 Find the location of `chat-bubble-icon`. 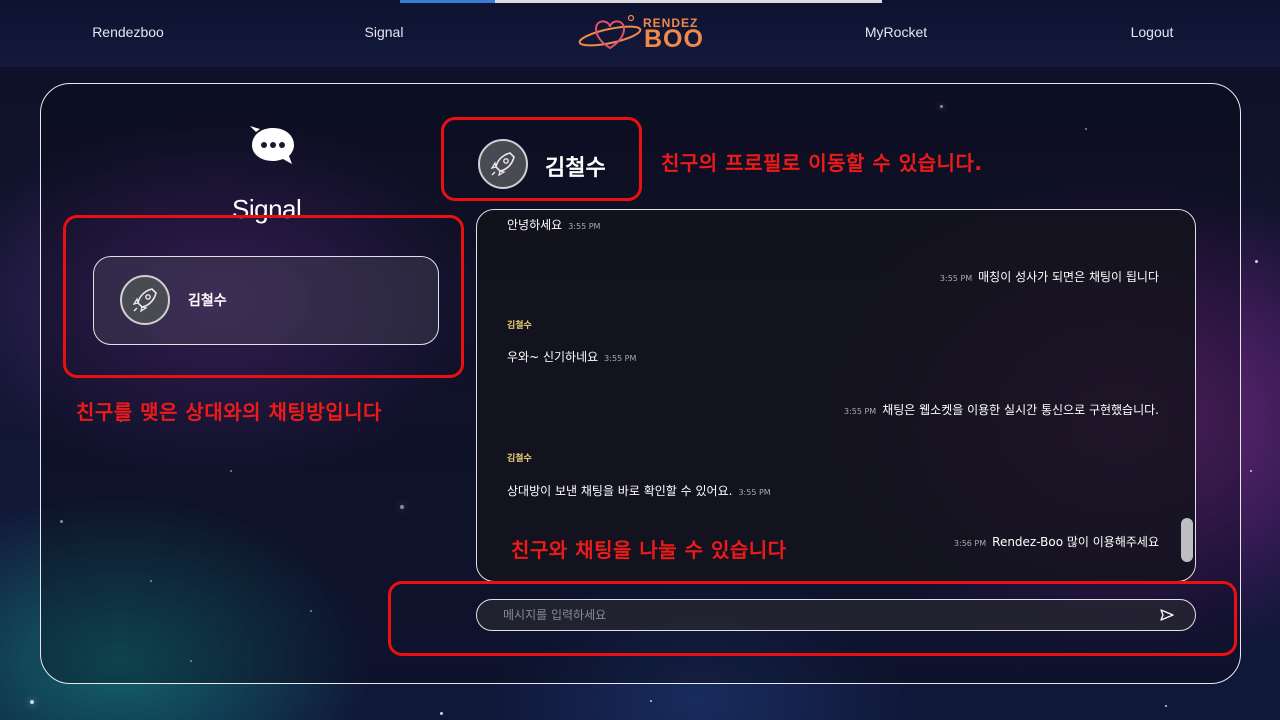

chat-bubble-icon is located at coordinates (272, 145).